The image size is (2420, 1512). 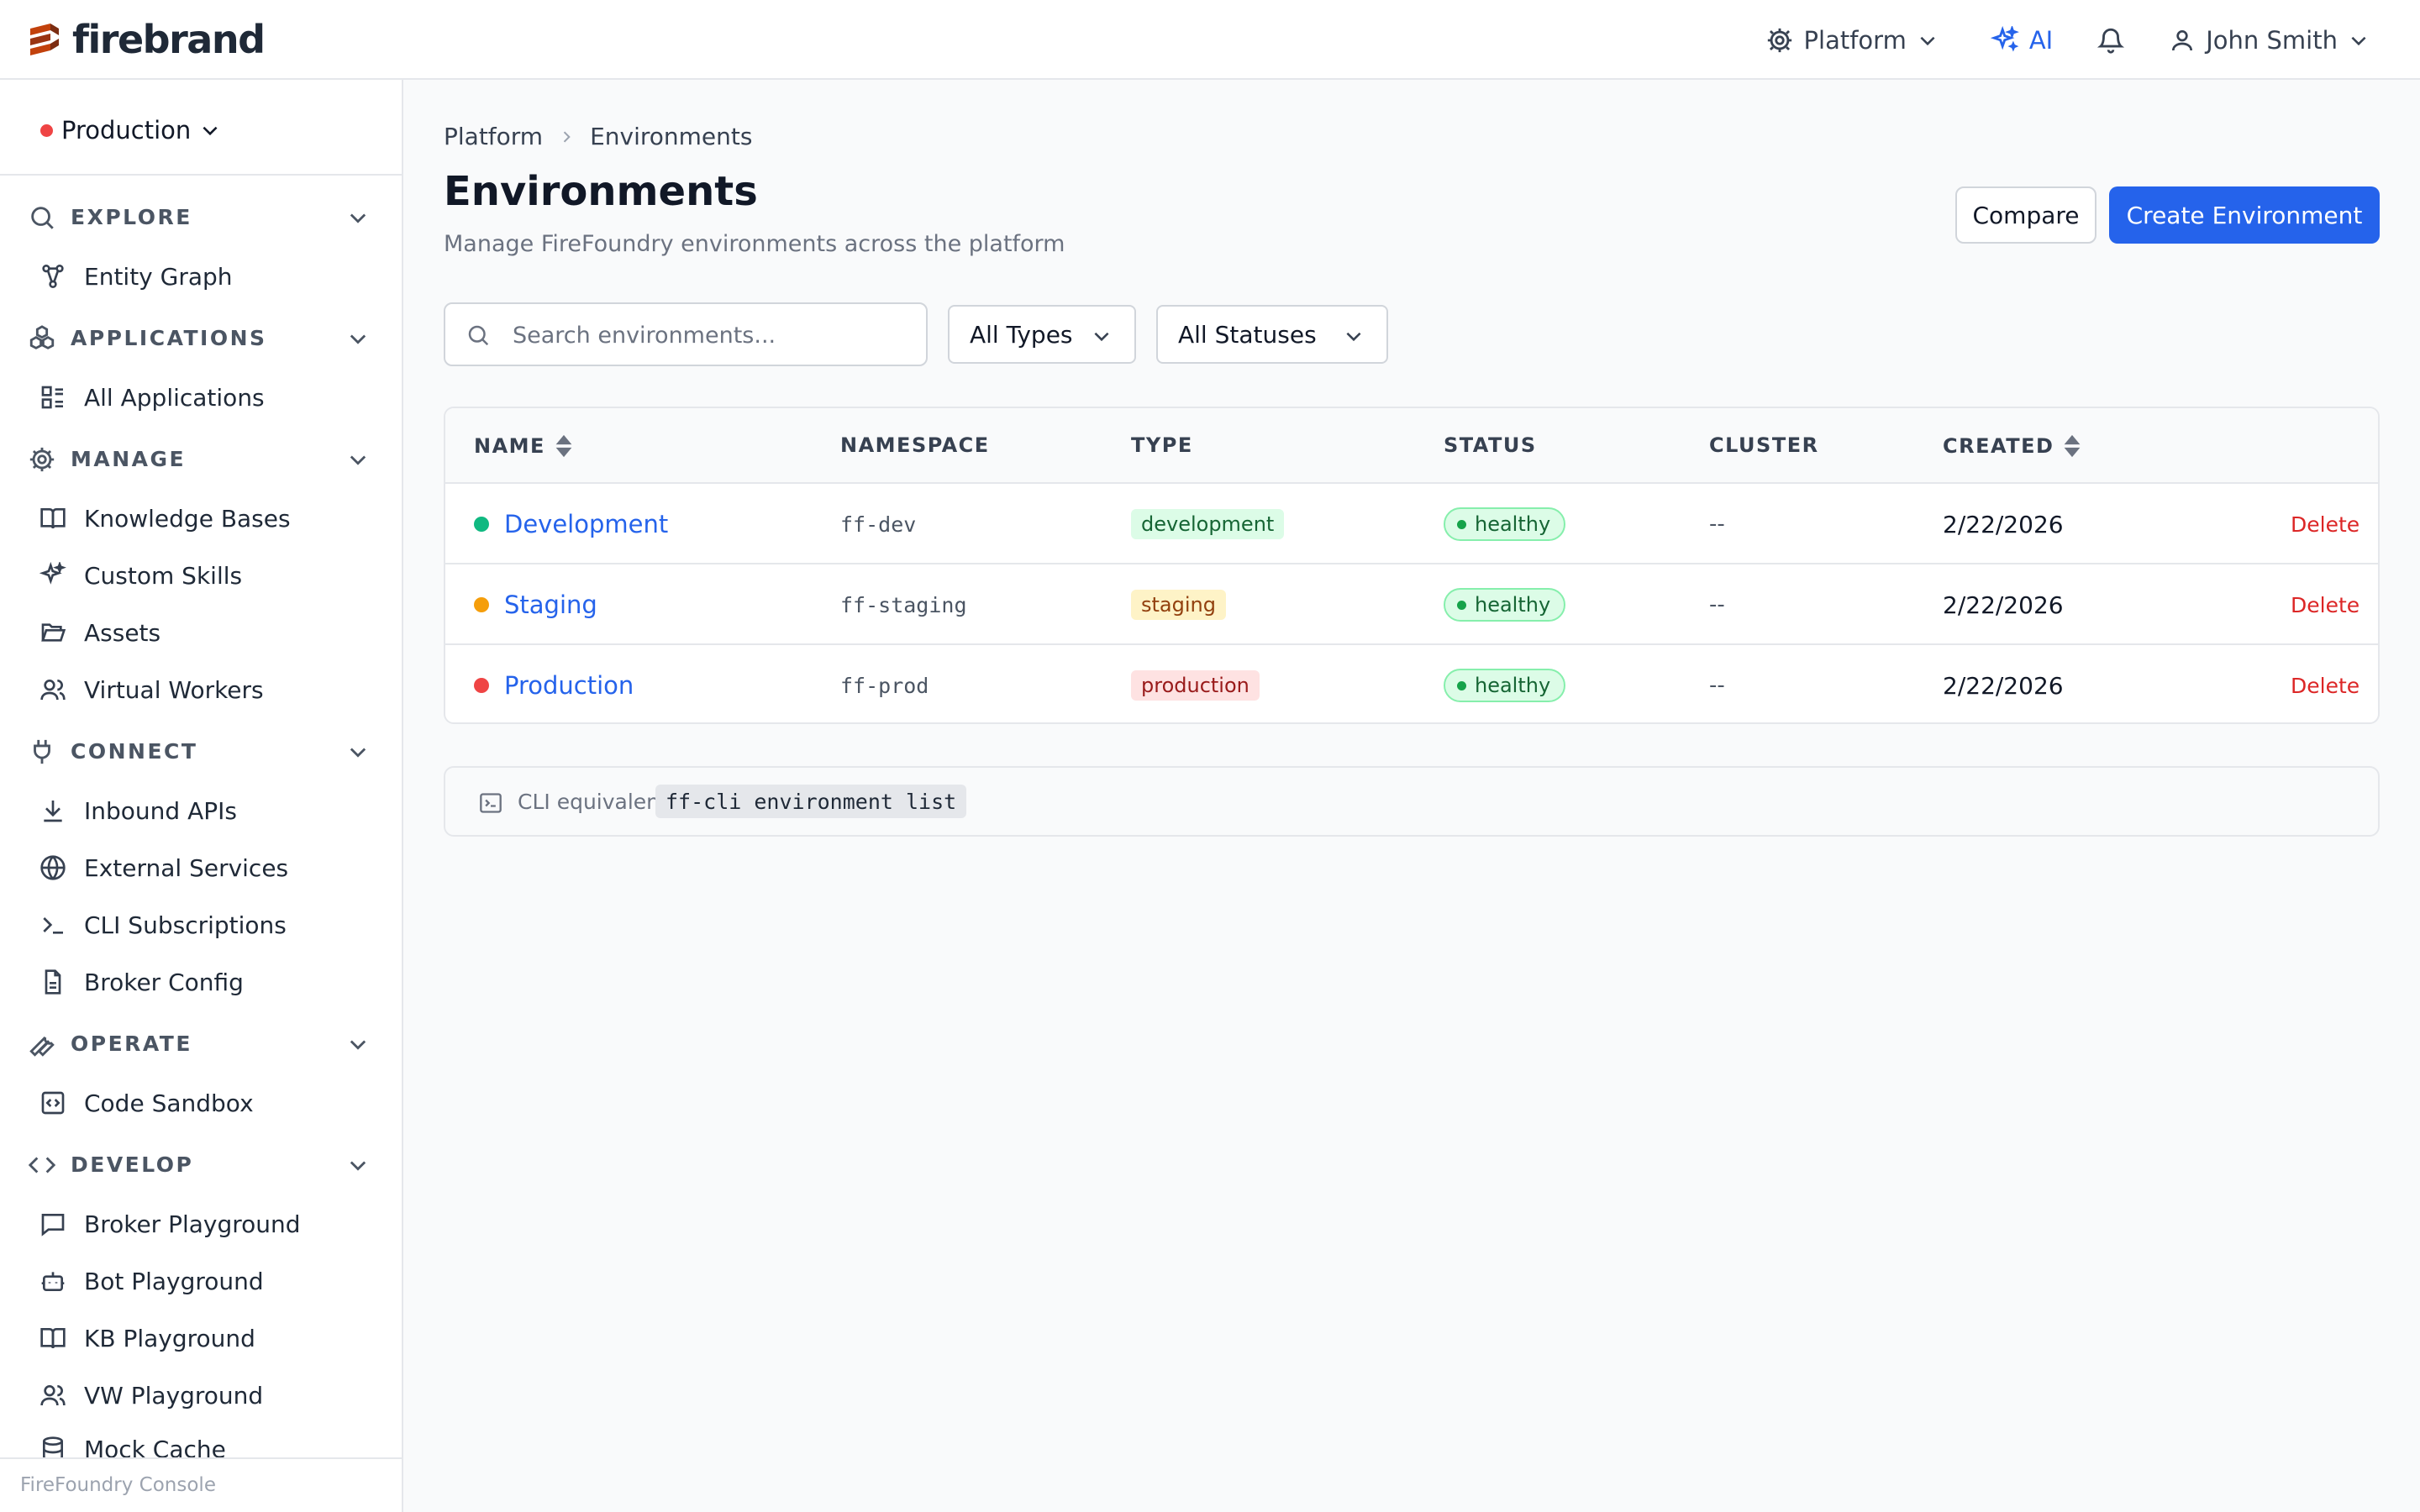 I want to click on sidebar-item-code-sandbox: Code Sandbox, so click(x=201, y=1103).